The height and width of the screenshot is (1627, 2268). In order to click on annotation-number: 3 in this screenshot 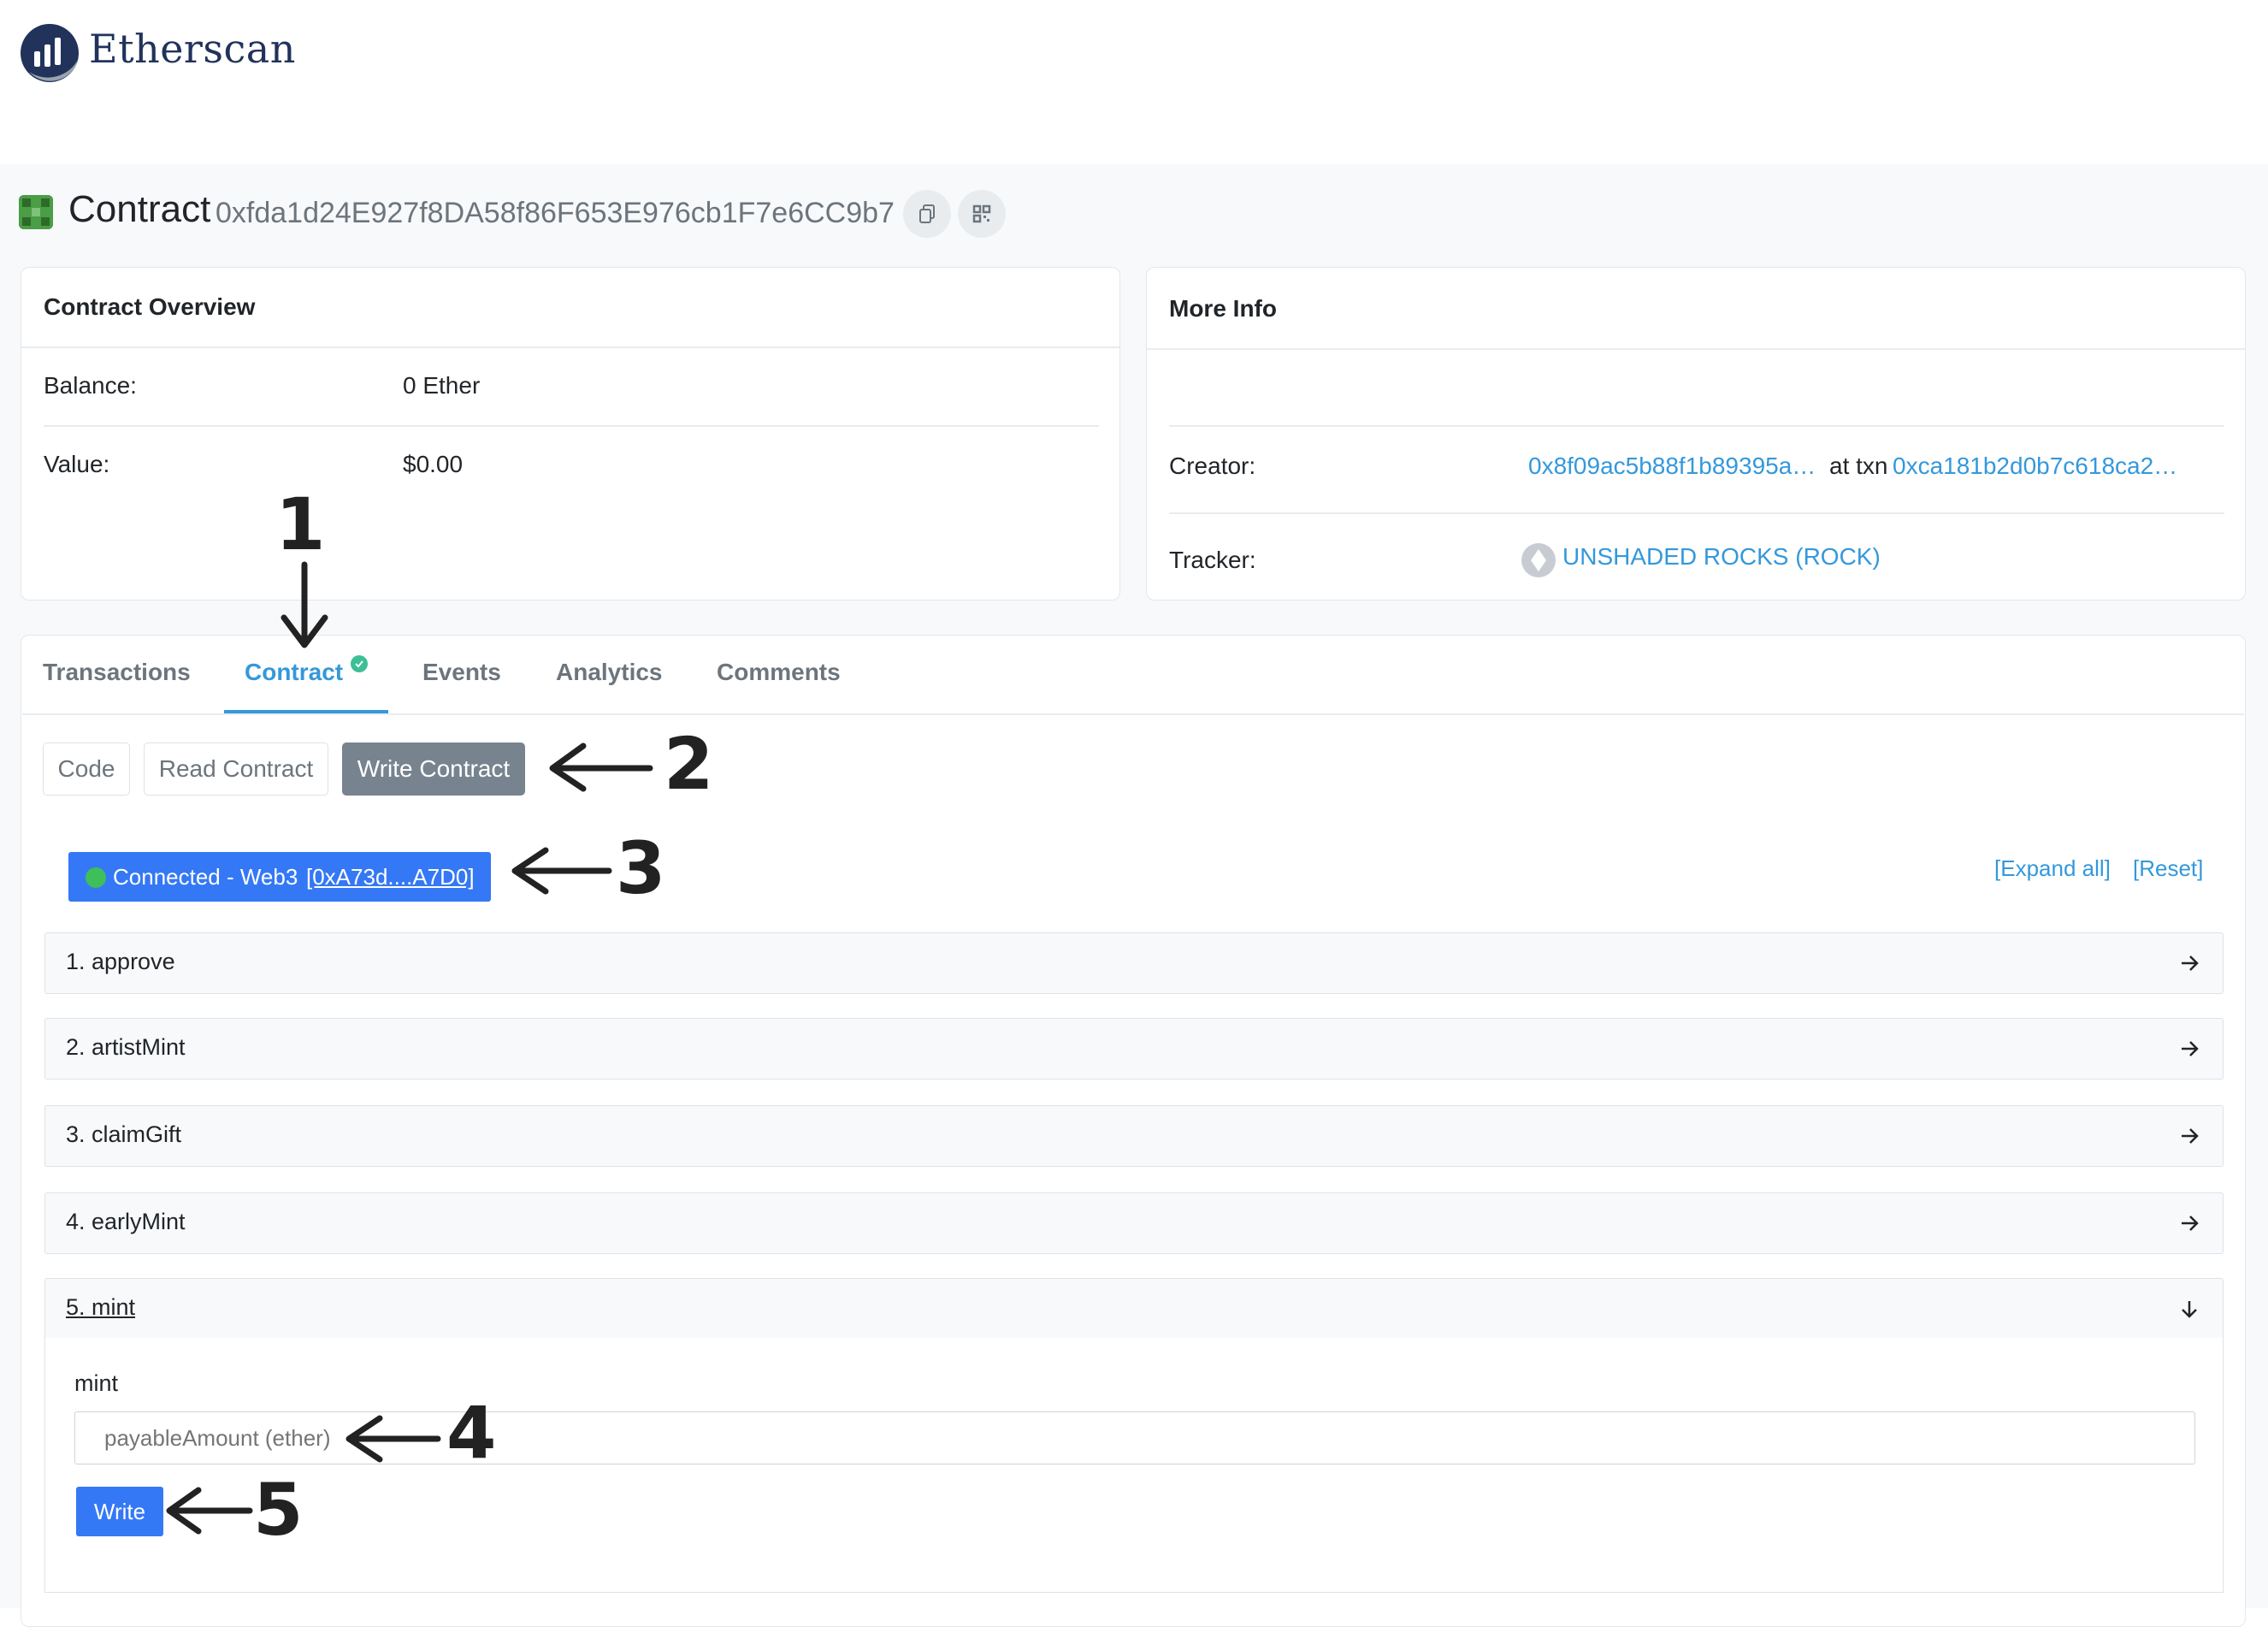, I will do `click(640, 868)`.